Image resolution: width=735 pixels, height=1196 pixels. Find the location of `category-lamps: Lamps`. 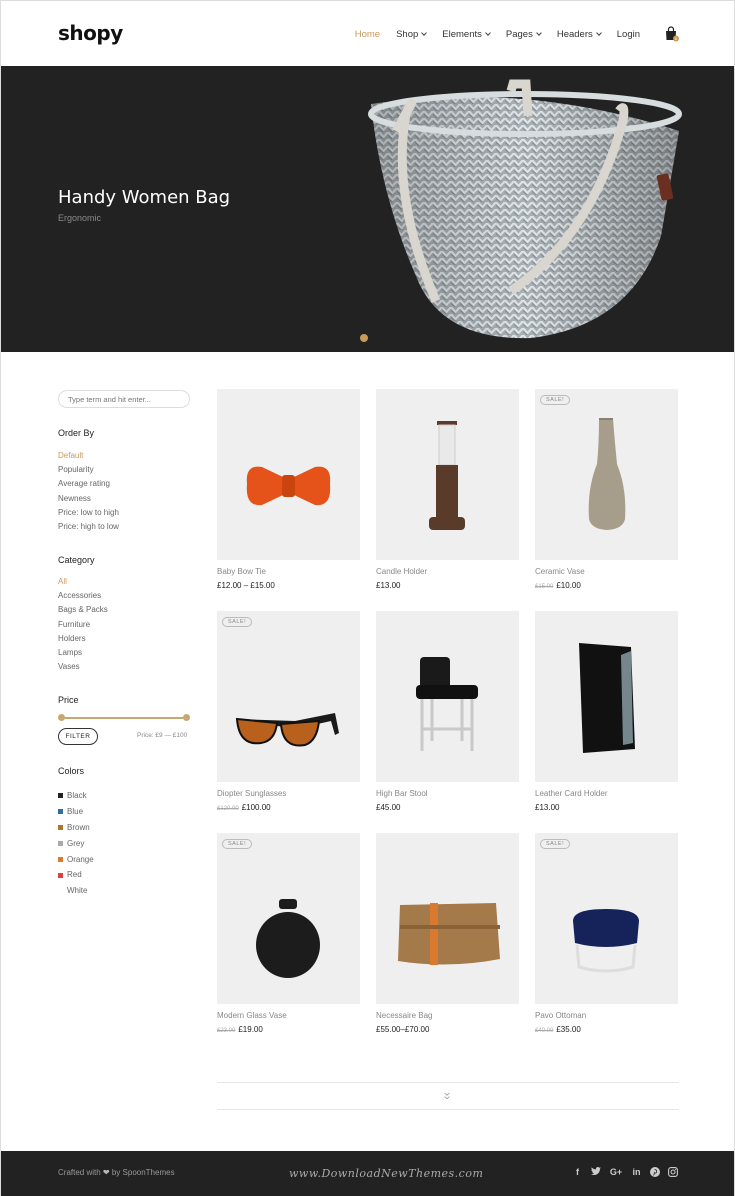

category-lamps: Lamps is located at coordinates (83, 653).